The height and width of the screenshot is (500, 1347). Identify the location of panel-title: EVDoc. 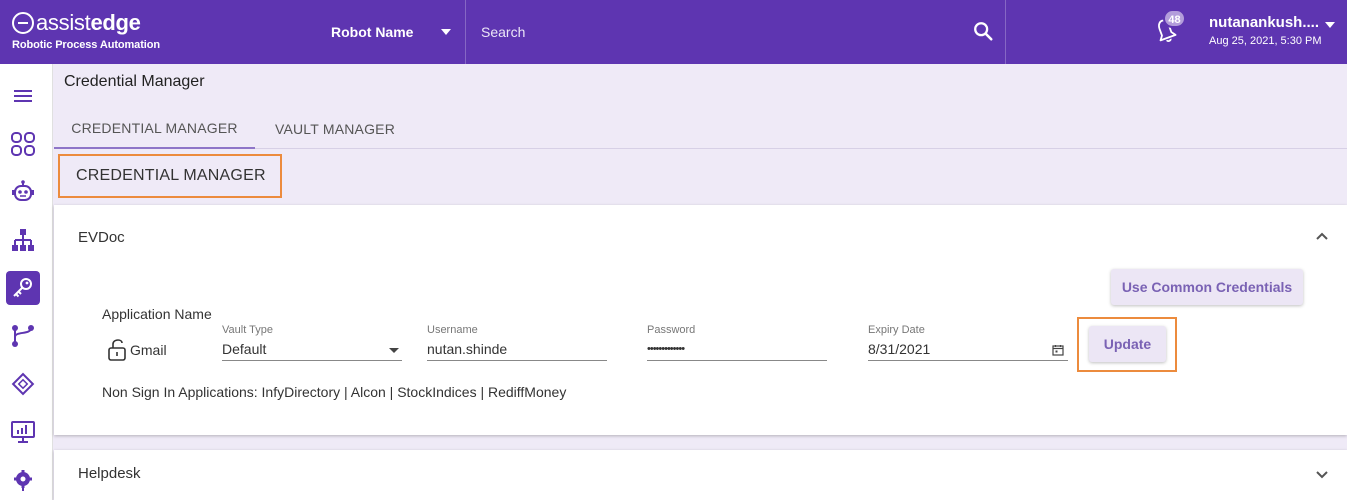
(101, 237).